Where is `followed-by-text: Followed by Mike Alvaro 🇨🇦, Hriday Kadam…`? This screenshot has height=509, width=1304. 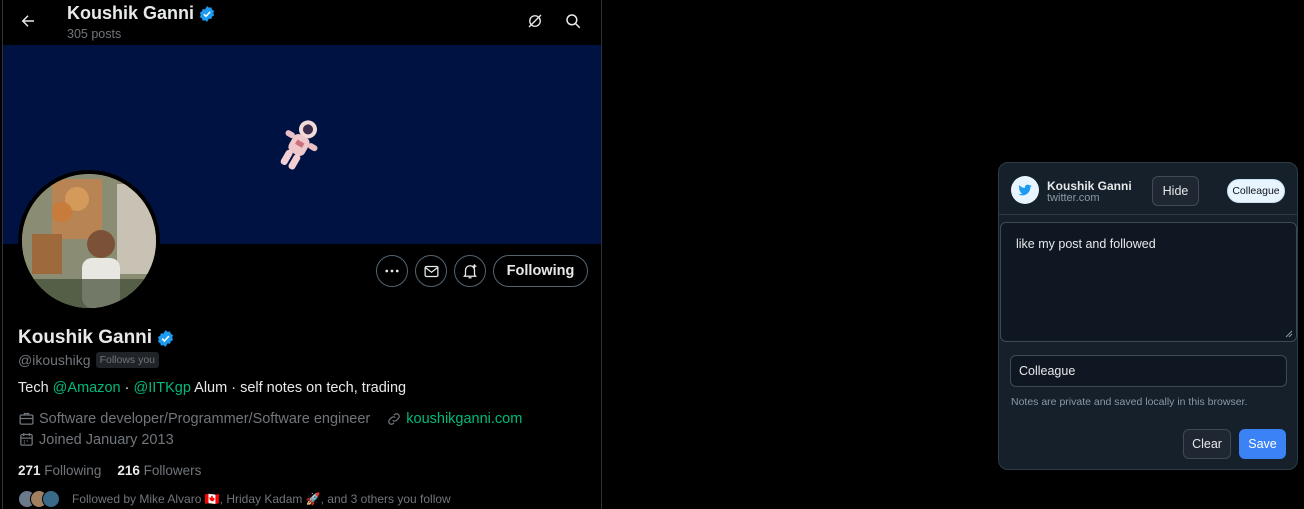 followed-by-text: Followed by Mike Alvaro 🇨🇦, Hriday Kadam… is located at coordinates (261, 499).